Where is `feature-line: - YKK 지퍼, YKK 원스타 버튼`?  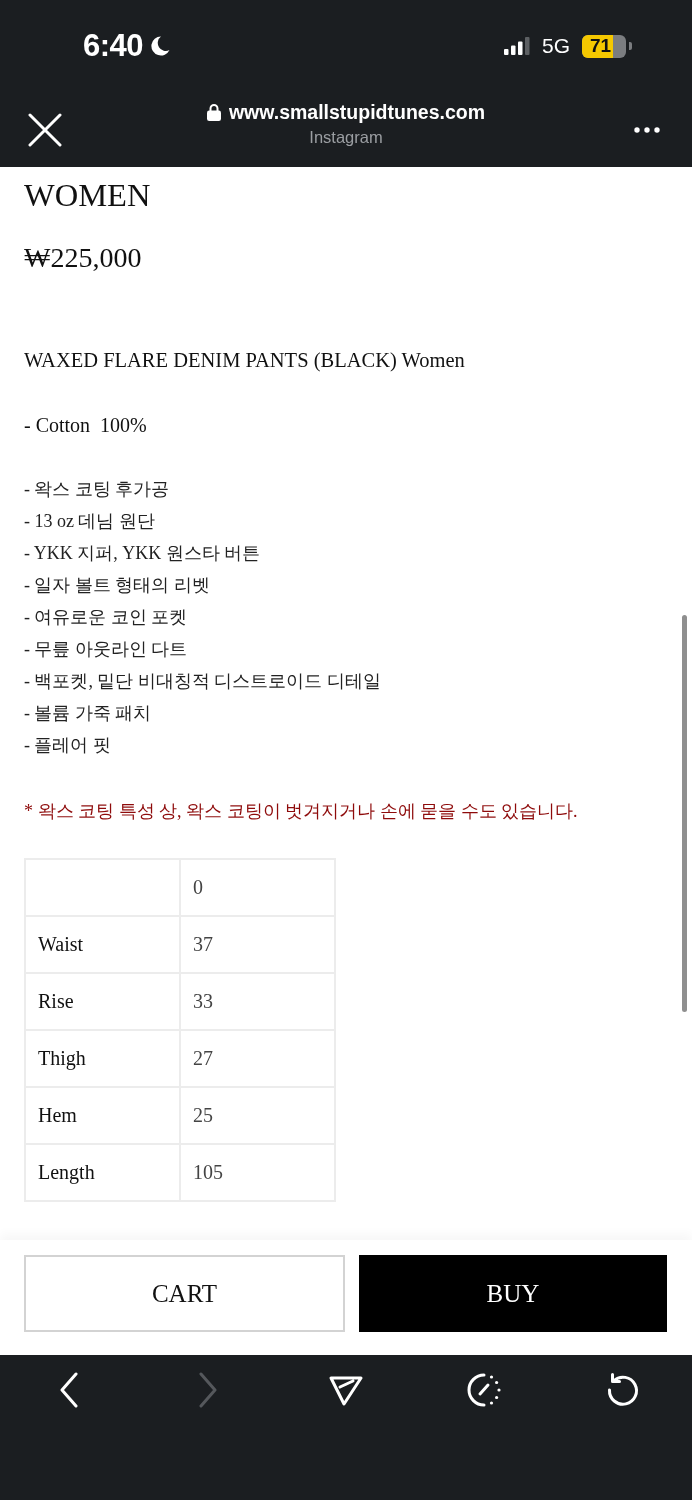
feature-line: - YKK 지퍼, YKK 원스타 버튼 is located at coordinates (142, 553).